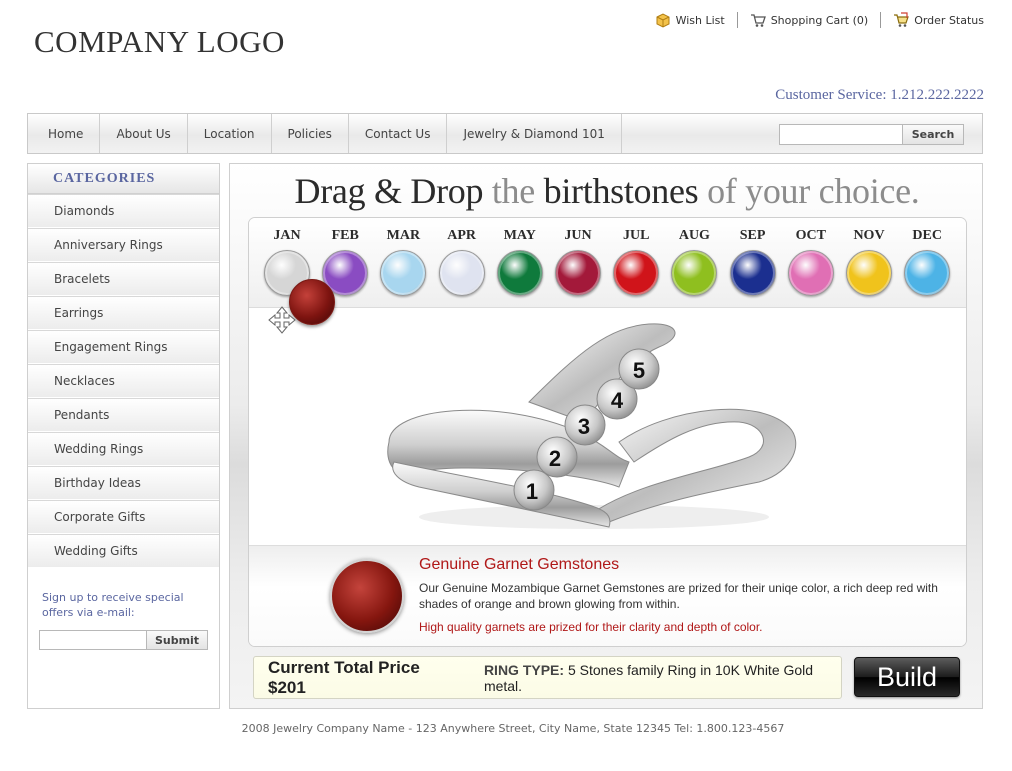  I want to click on month-mar: MAR, so click(403, 262).